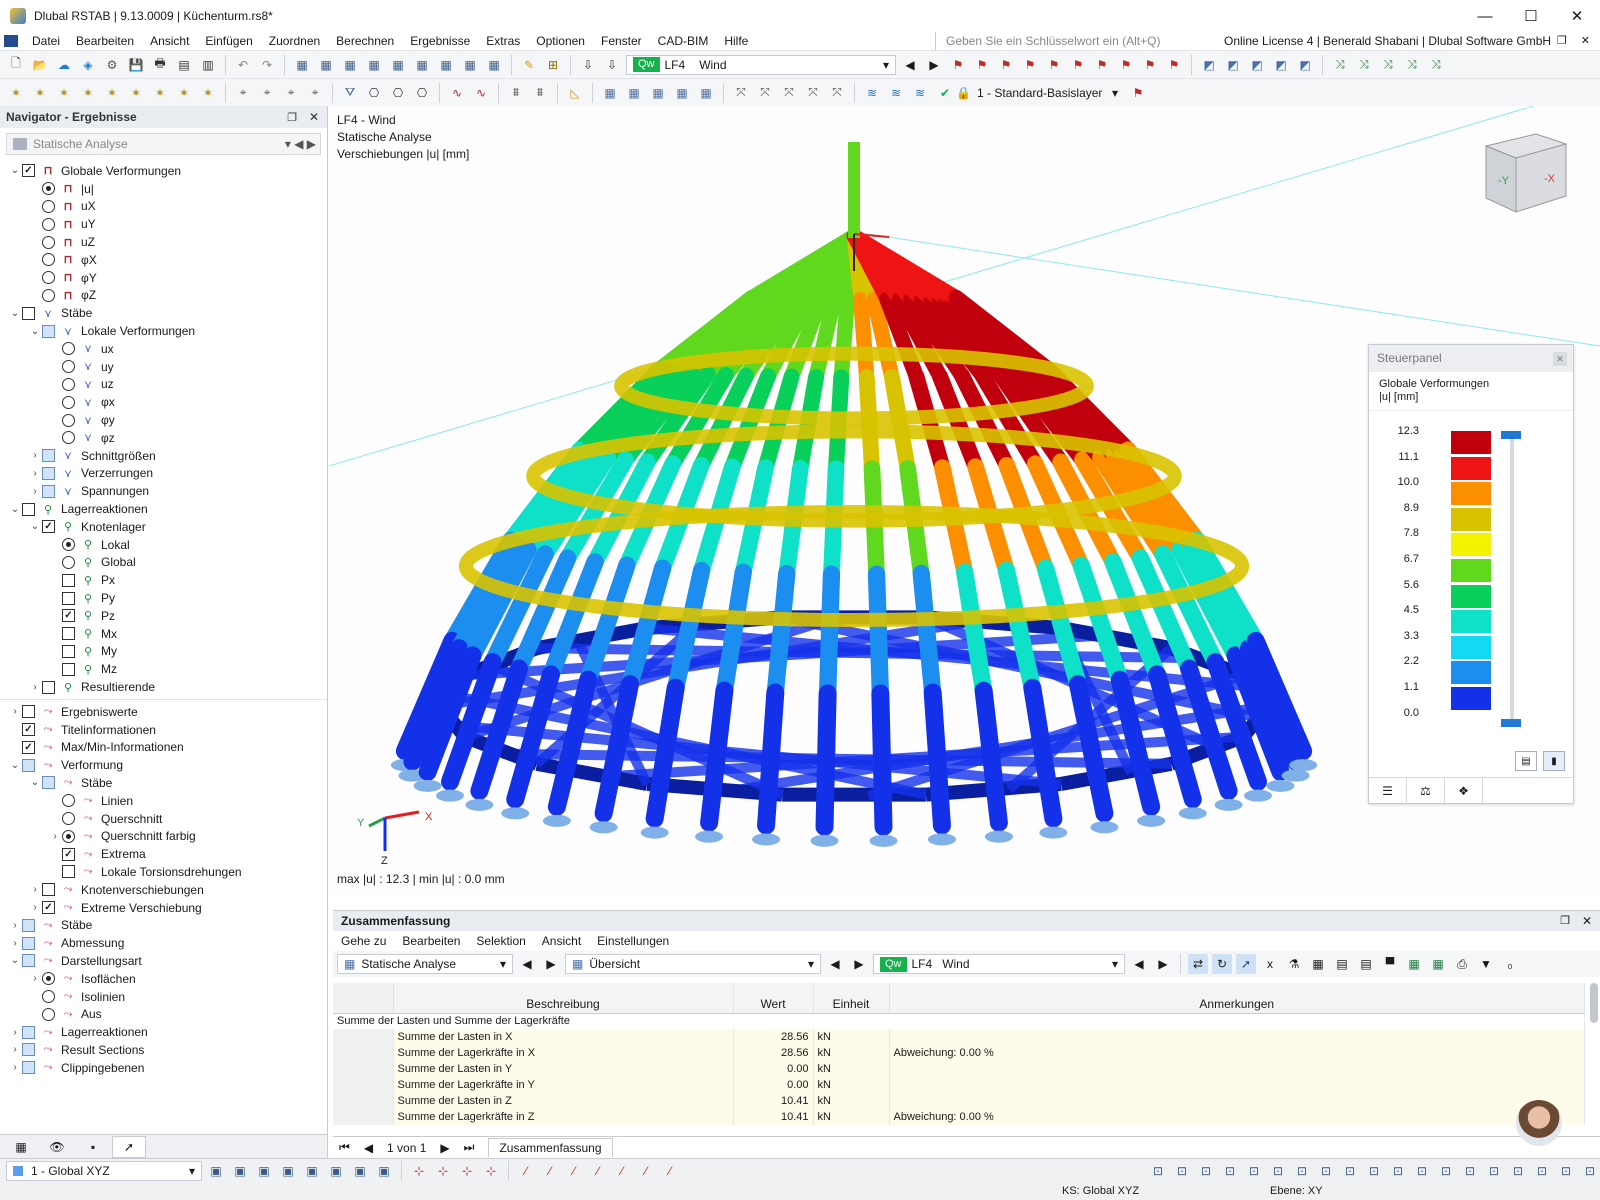 The height and width of the screenshot is (1200, 1600). I want to click on console-icon: ▦, so click(398, 65).